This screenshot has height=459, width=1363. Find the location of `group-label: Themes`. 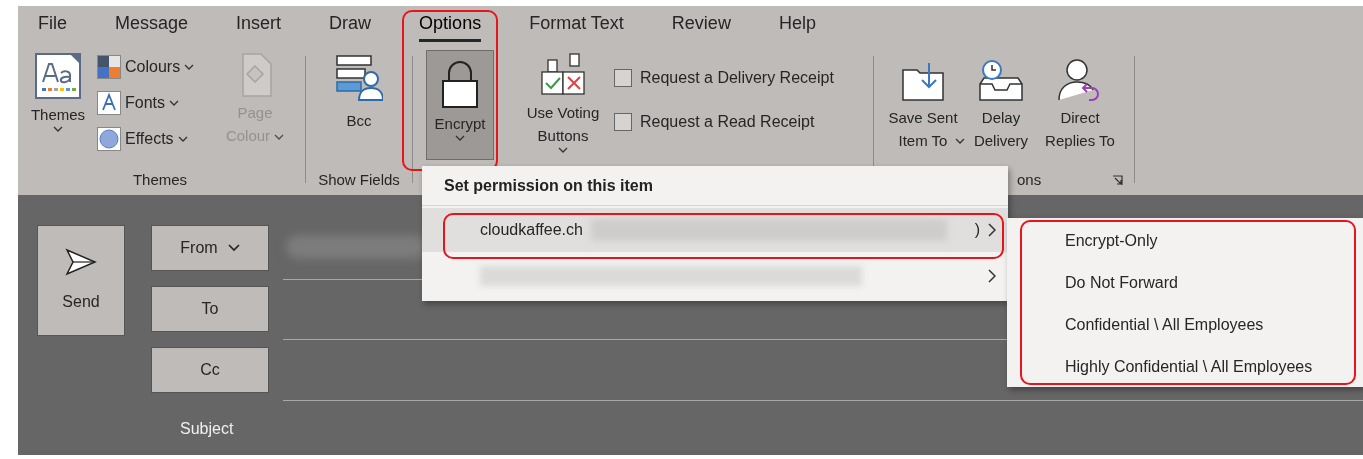

group-label: Themes is located at coordinates (160, 179).